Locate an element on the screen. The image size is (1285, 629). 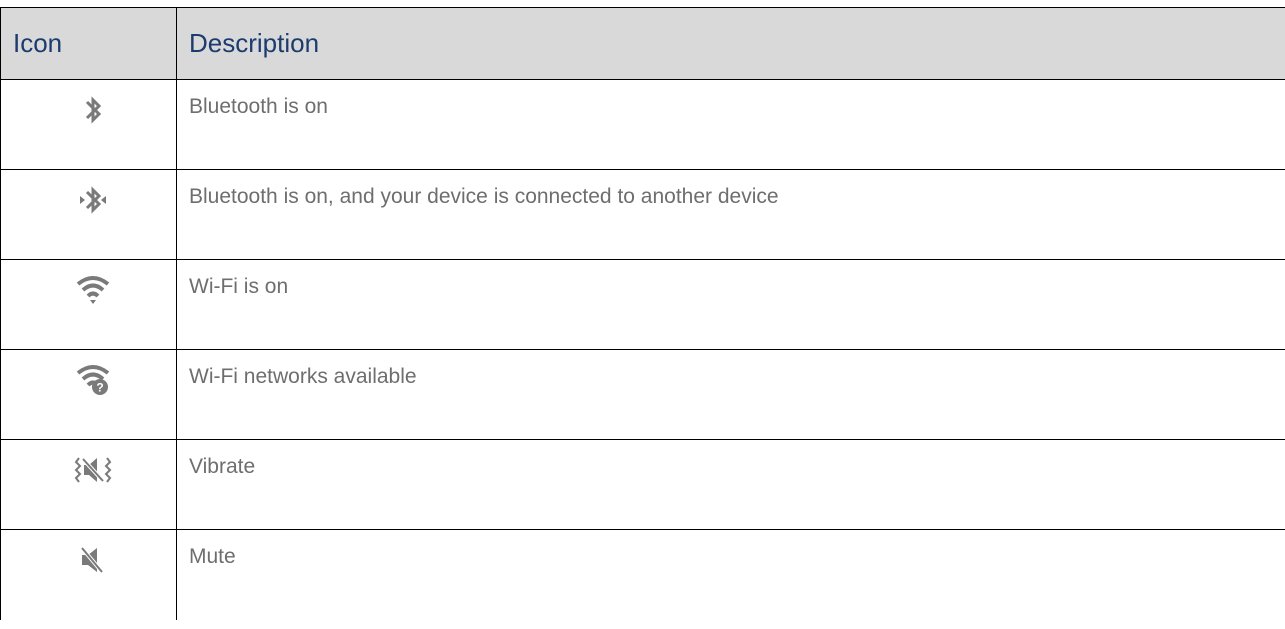
table-header-row: Icon Description is located at coordinates (642, 43).